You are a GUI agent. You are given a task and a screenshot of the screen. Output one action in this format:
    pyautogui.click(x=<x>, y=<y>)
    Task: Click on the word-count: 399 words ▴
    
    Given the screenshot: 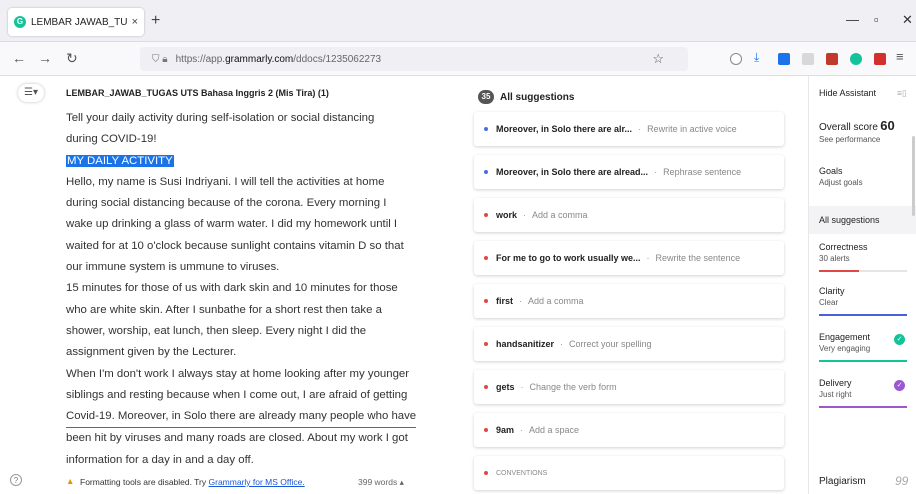 What is the action you would take?
    pyautogui.click(x=381, y=482)
    